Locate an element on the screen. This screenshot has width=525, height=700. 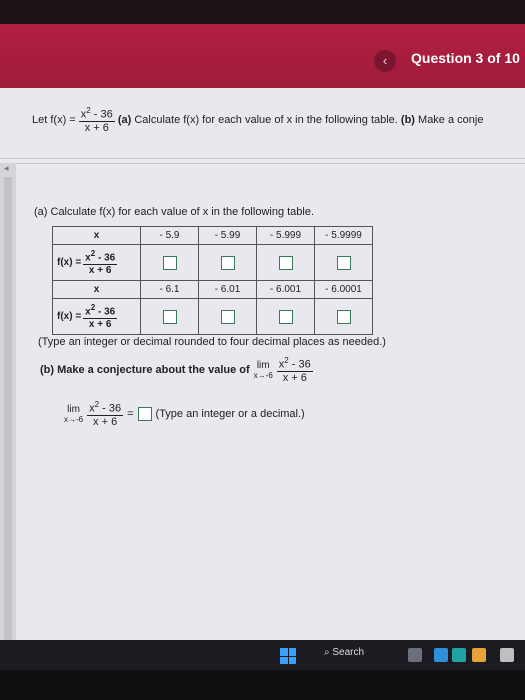
part-a-label: (a) is located at coordinates (124, 119).